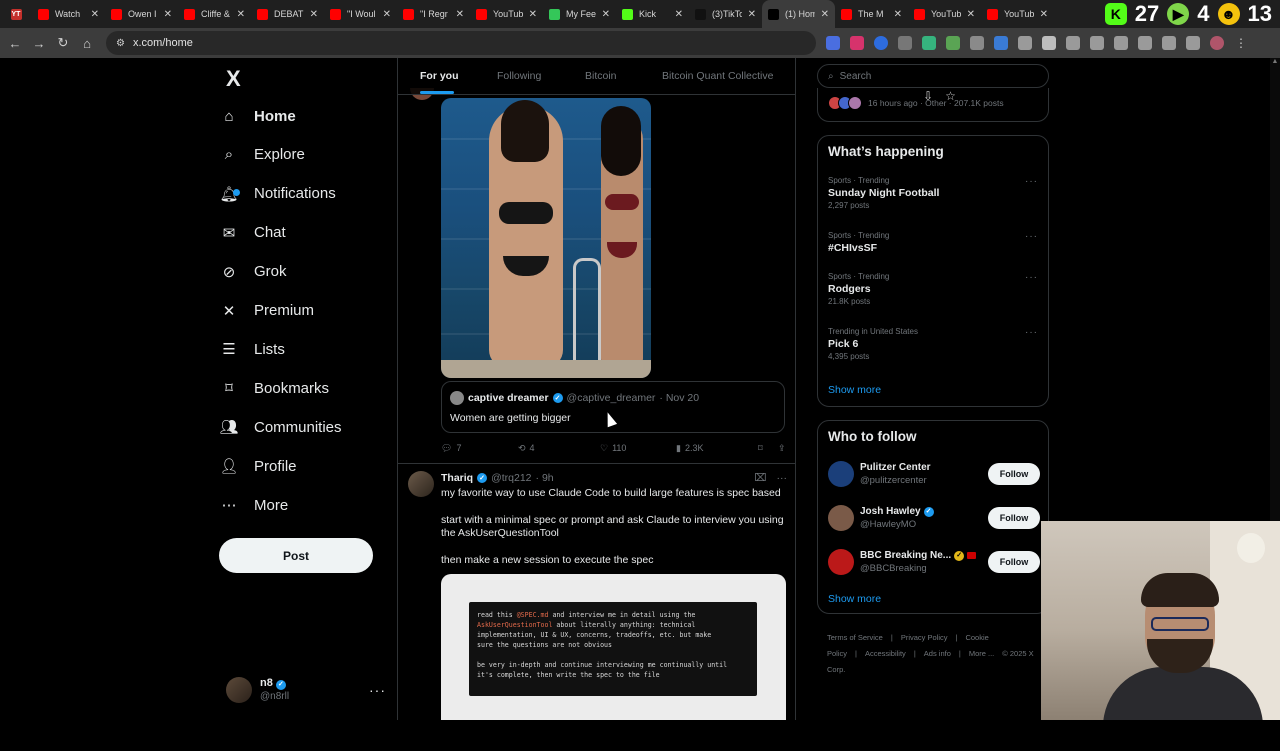  Describe the element at coordinates (214, 14) in the screenshot. I see `browser-tab: Cliffe & ✕` at that location.